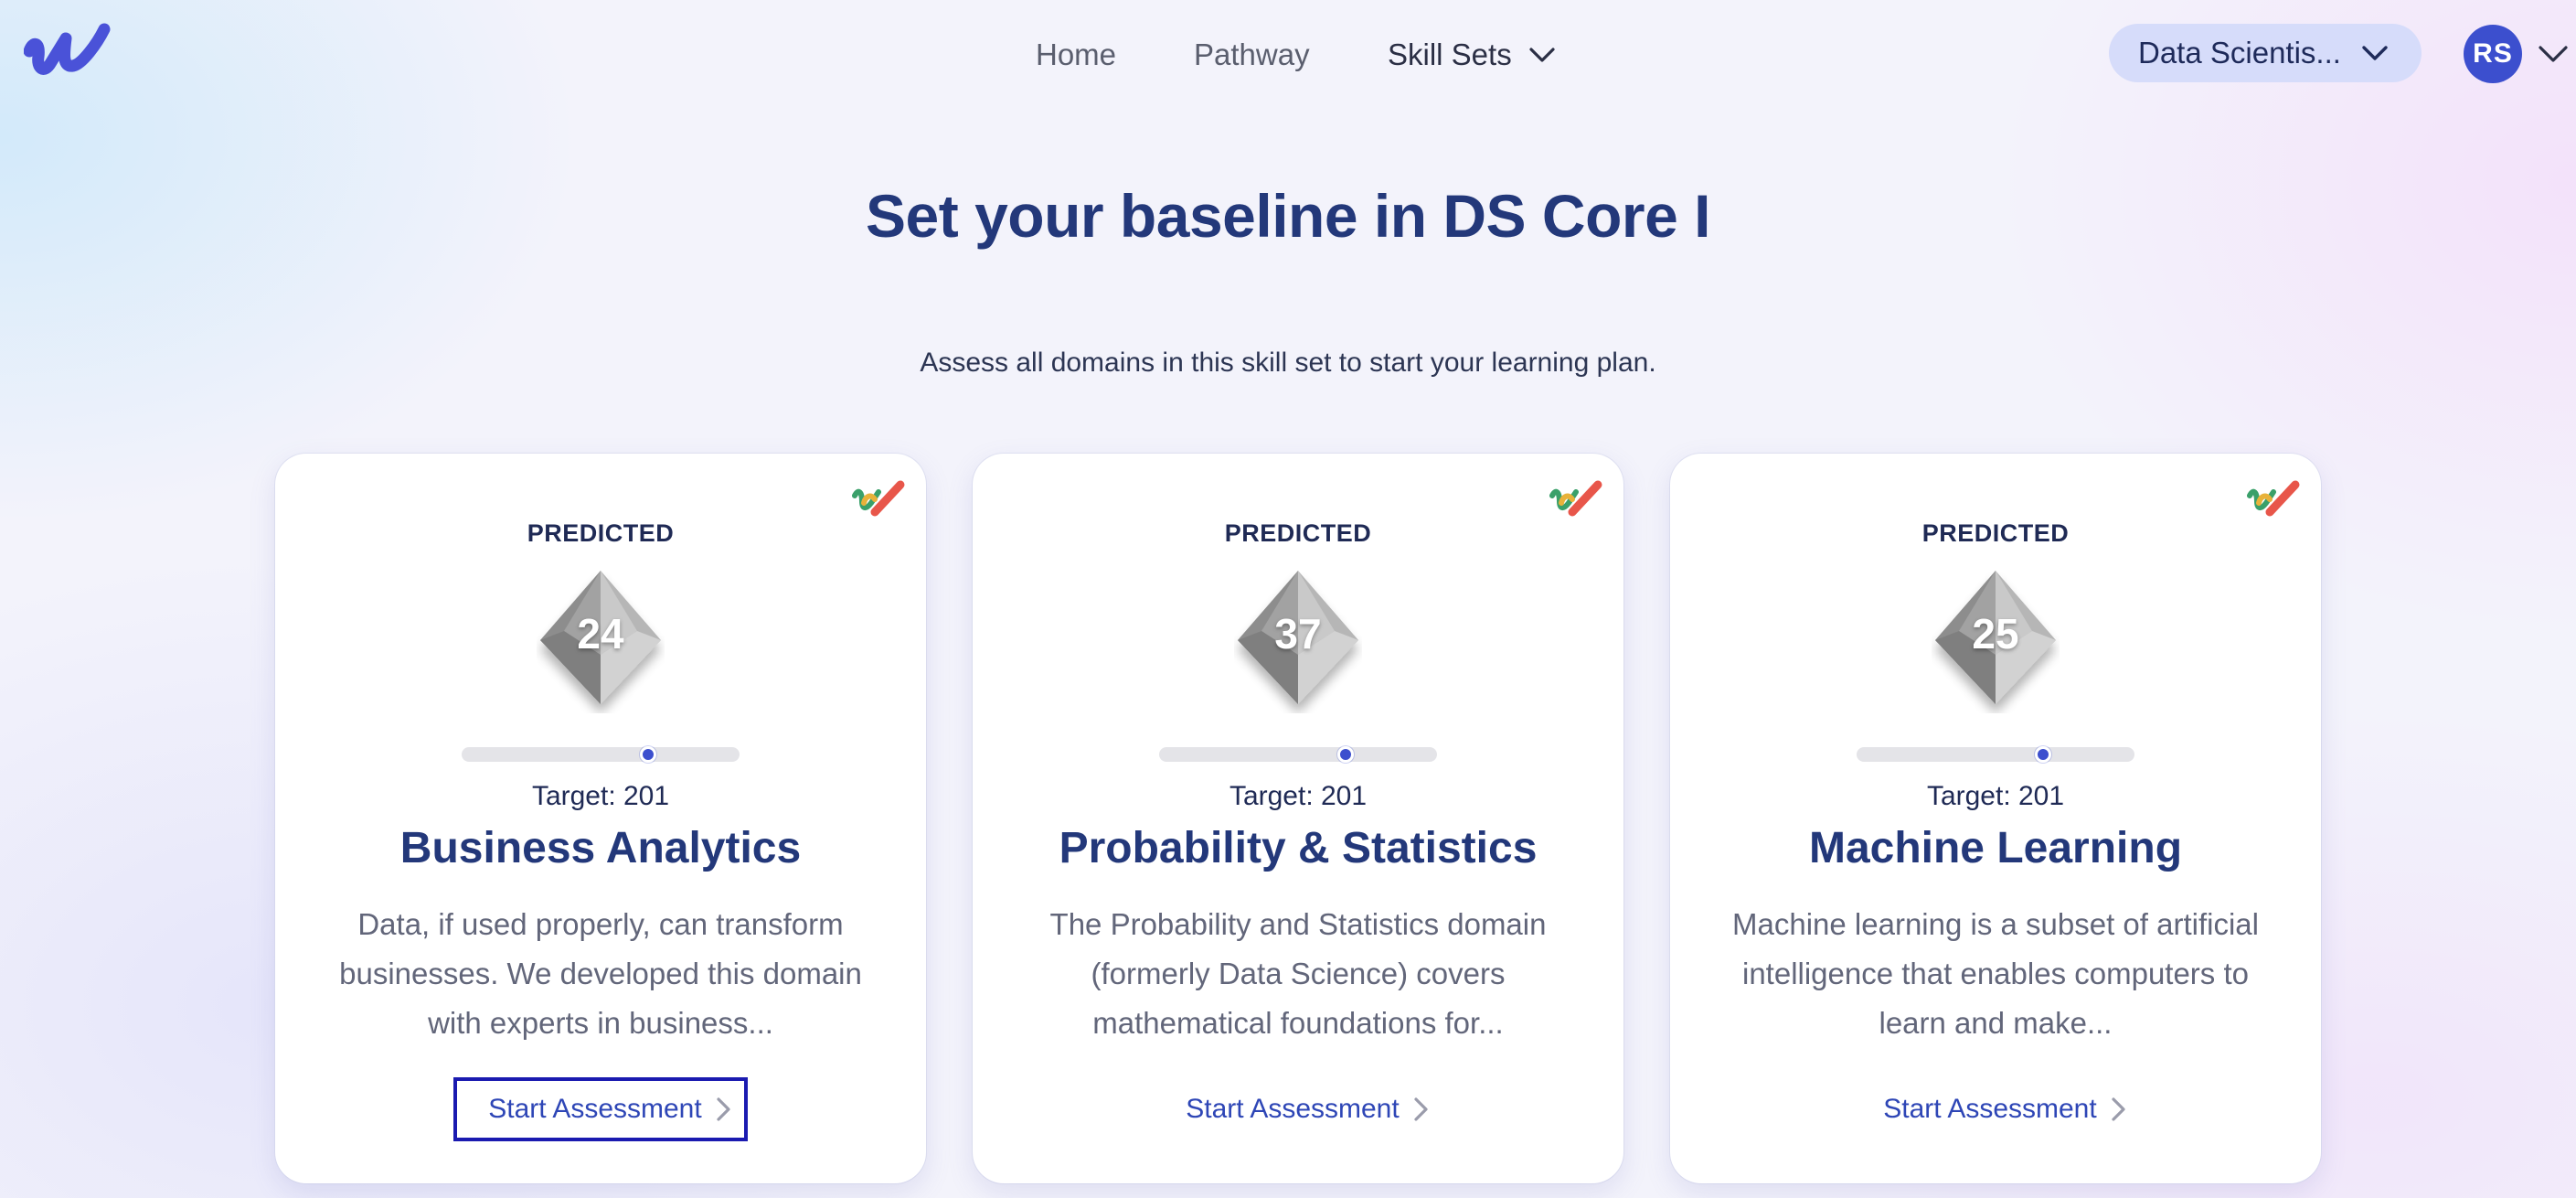 The height and width of the screenshot is (1198, 2576). What do you see at coordinates (1252, 55) in the screenshot?
I see `nav-pathway: Pathway` at bounding box center [1252, 55].